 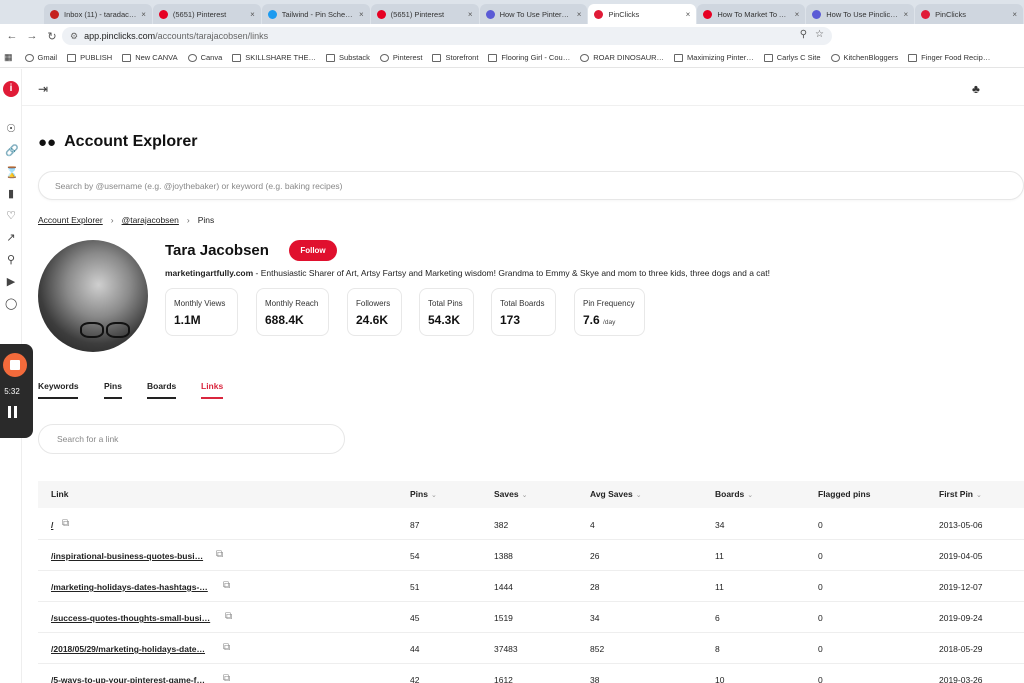 What do you see at coordinates (817, 14) in the screenshot?
I see `tab-favicon-icon` at bounding box center [817, 14].